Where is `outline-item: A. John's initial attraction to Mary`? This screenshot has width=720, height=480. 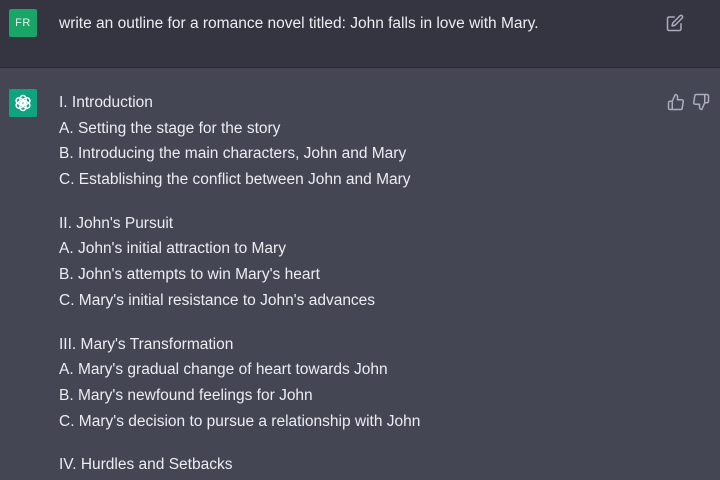
outline-item: A. John's initial attraction to Mary is located at coordinates (172, 249).